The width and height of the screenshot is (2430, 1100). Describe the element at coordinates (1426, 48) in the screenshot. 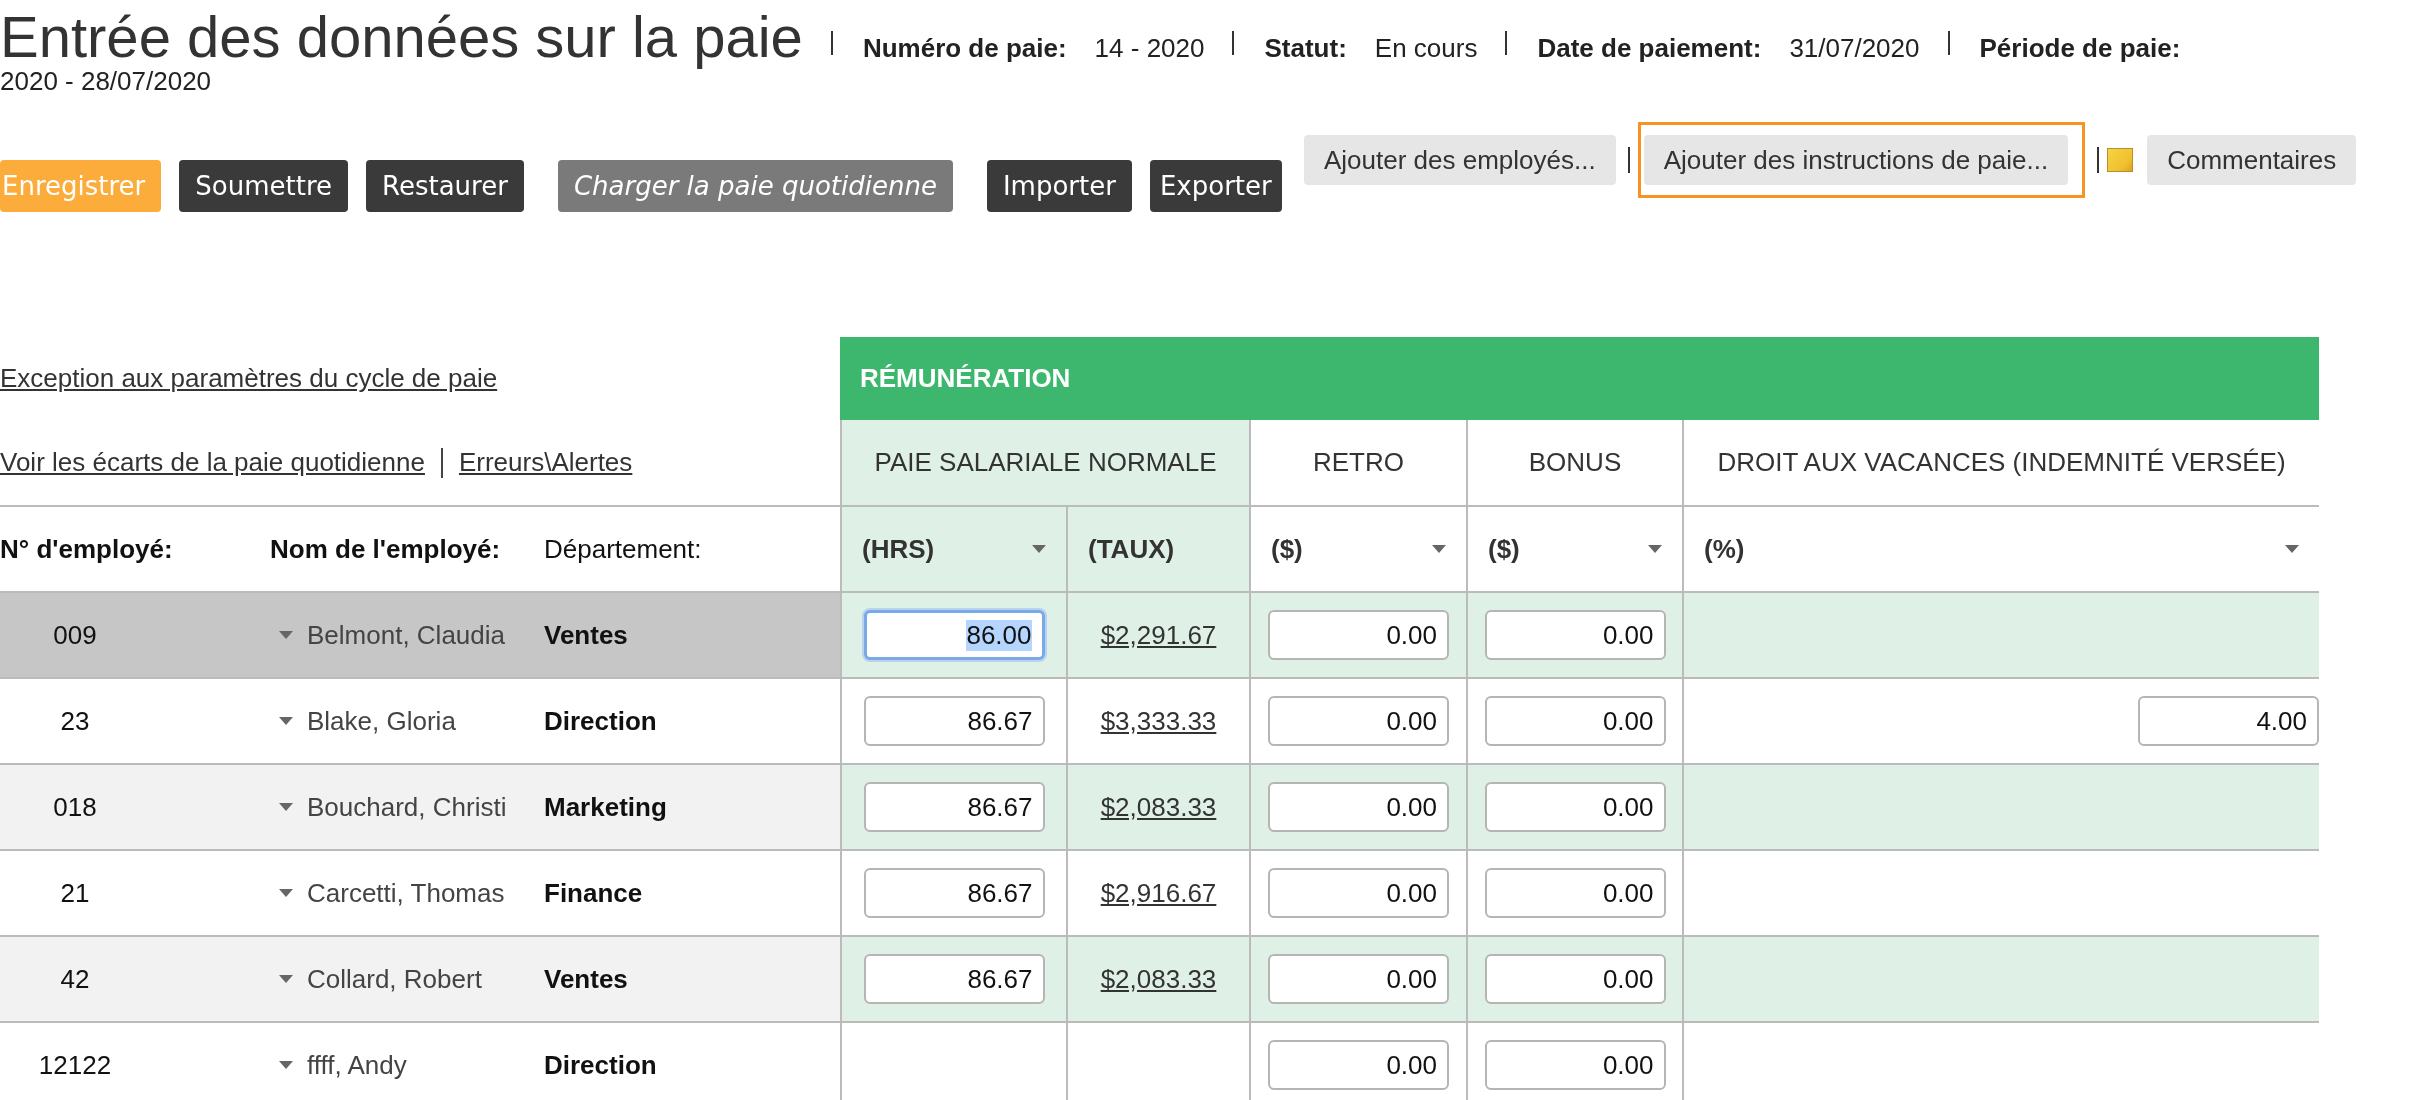

I see `field-value: En cours` at that location.